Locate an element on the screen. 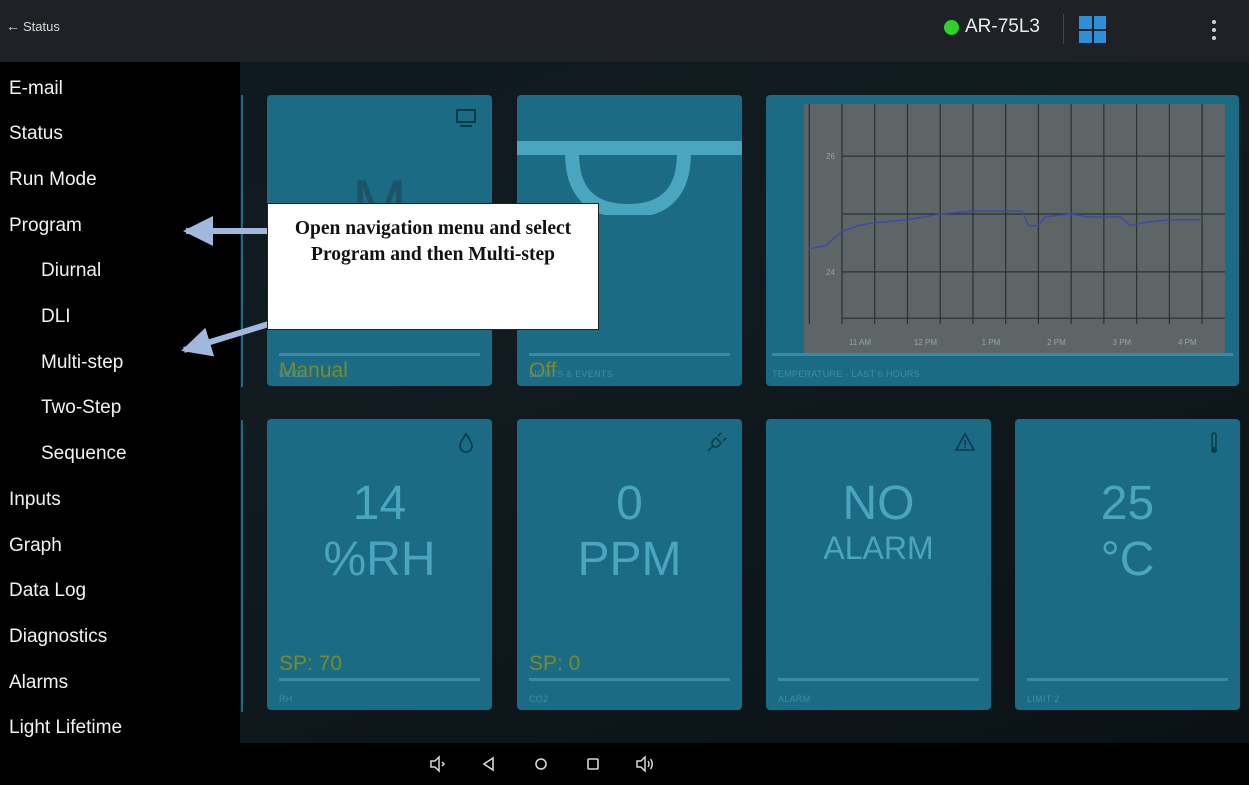 The width and height of the screenshot is (1249, 785). volume-up-icon is located at coordinates (645, 764).